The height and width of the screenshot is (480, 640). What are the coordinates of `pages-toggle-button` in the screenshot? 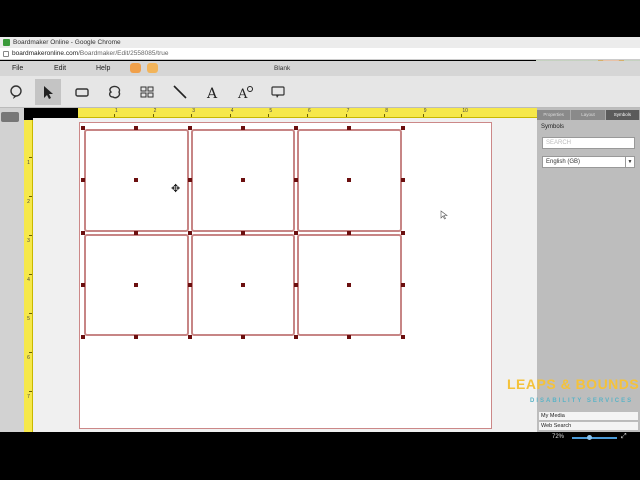 It's located at (10, 117).